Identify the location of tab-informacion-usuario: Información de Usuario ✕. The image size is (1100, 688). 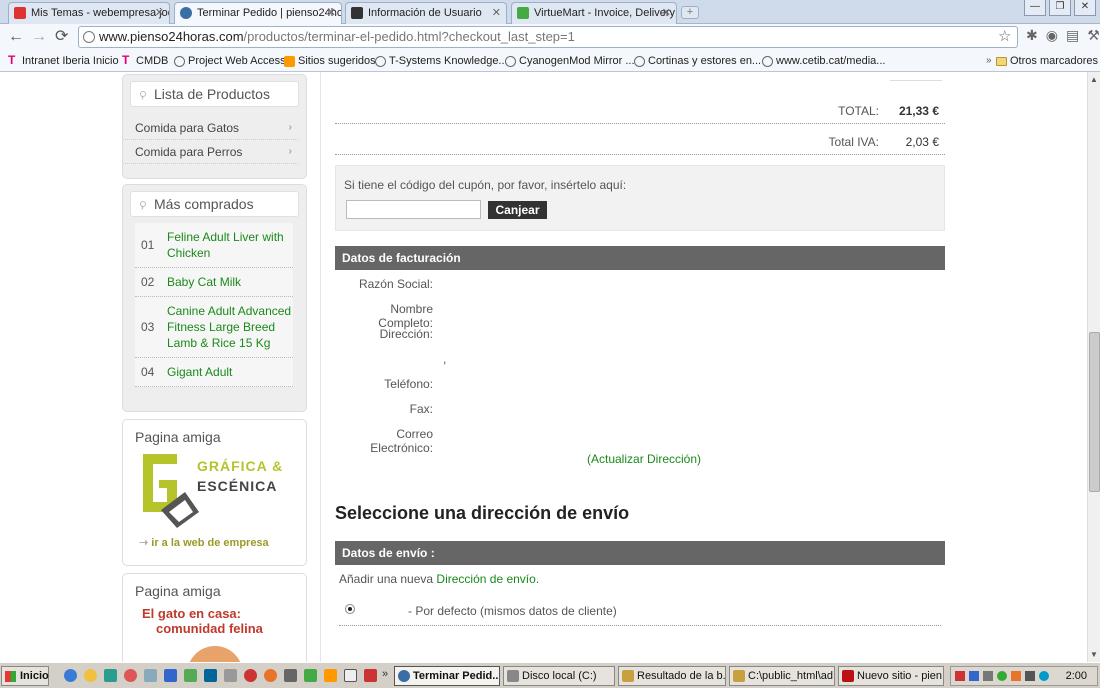
(426, 13).